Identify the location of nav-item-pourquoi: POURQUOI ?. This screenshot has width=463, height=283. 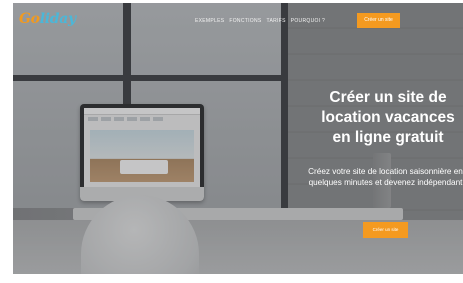
(308, 21).